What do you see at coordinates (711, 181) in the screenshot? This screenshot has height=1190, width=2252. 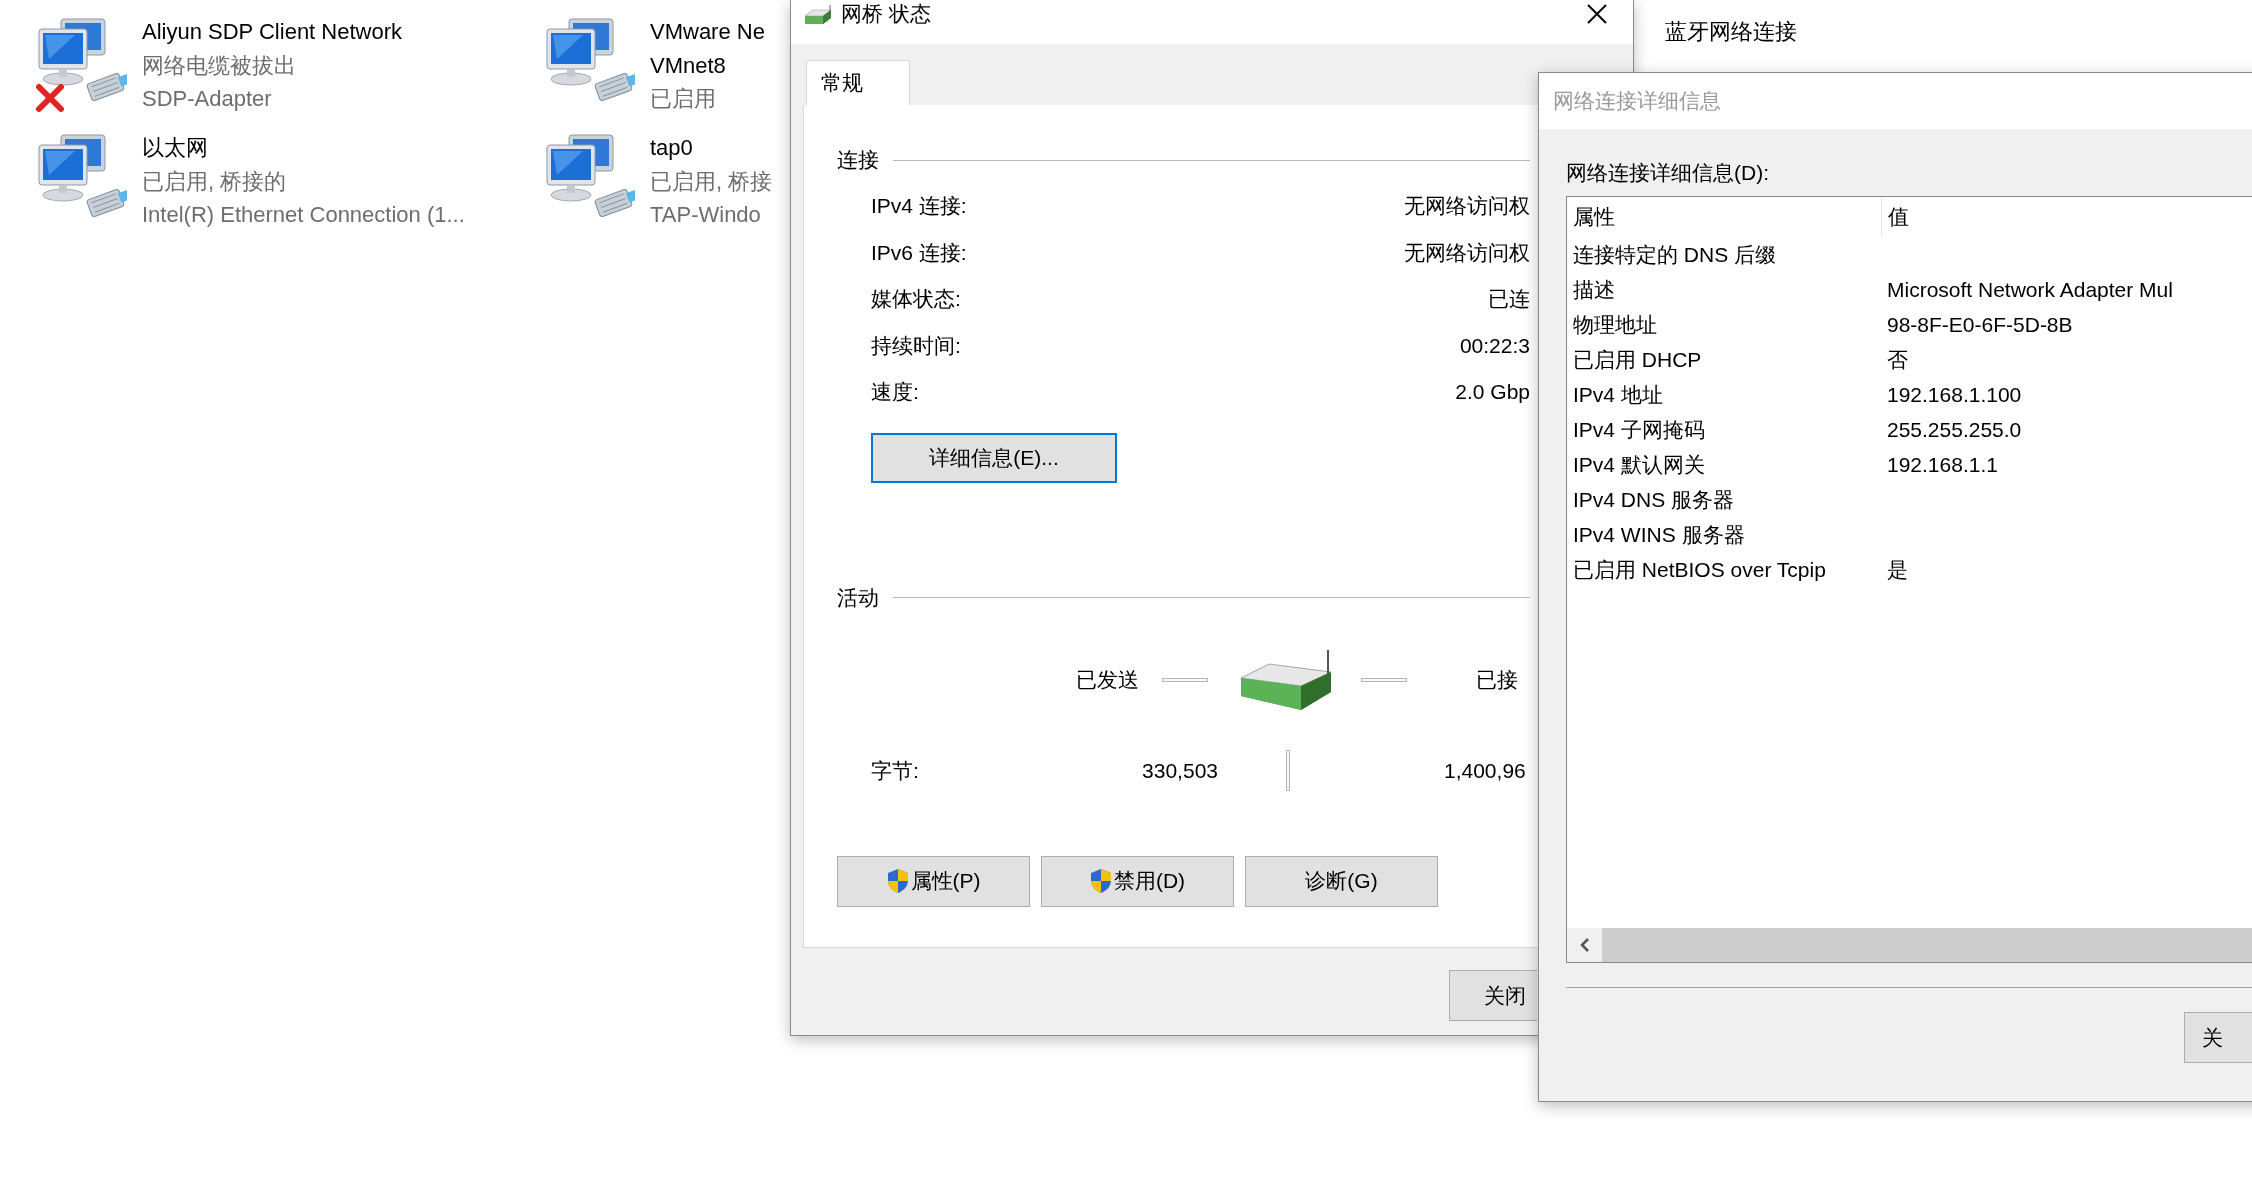 I see `connection-detail: 已启用, 桥接` at bounding box center [711, 181].